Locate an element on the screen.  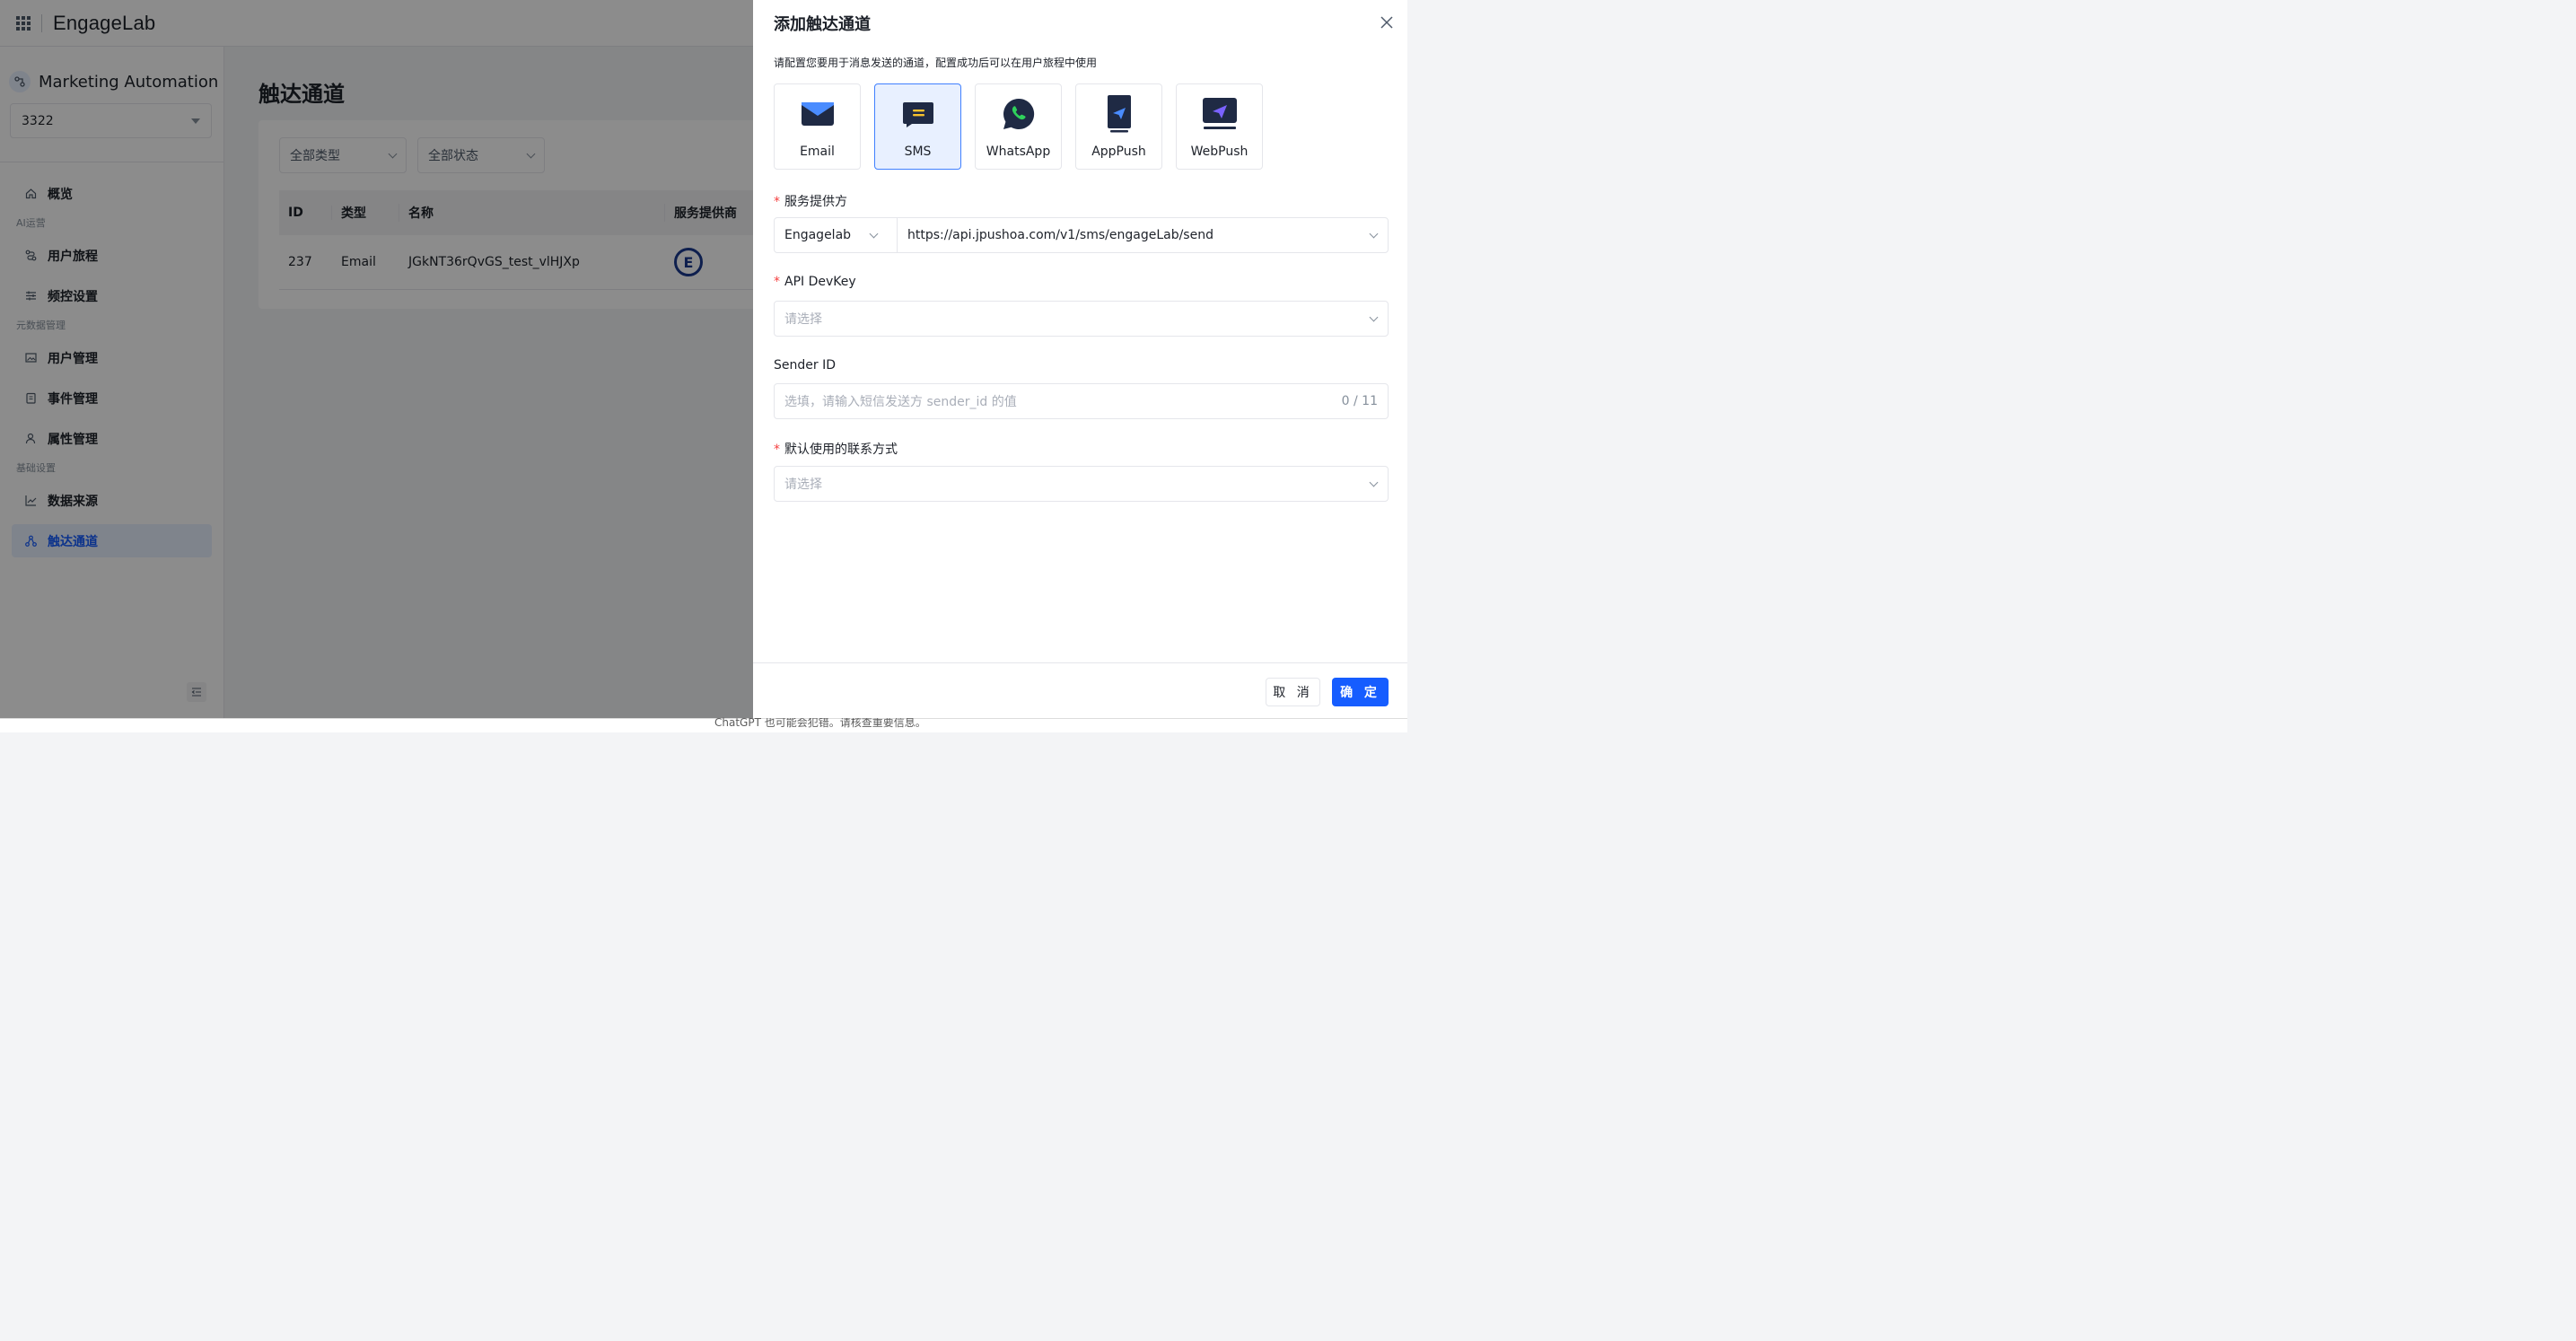
confirm-button: 确 定 is located at coordinates (1360, 692).